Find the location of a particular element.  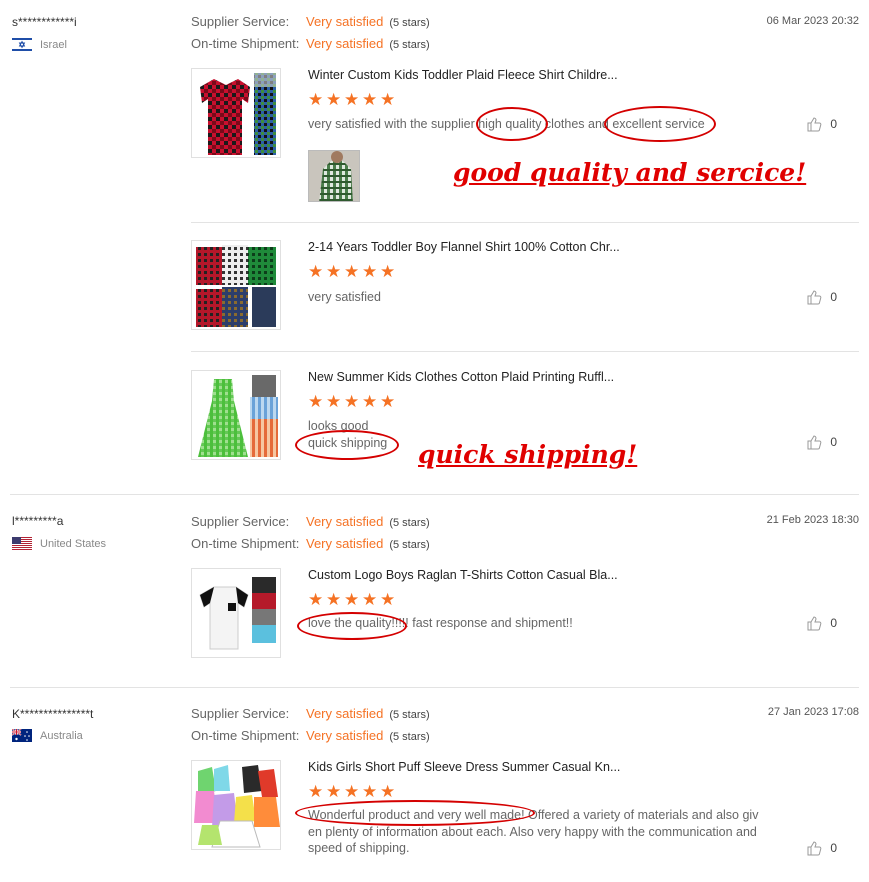

country-label: Israel is located at coordinates (53, 44).